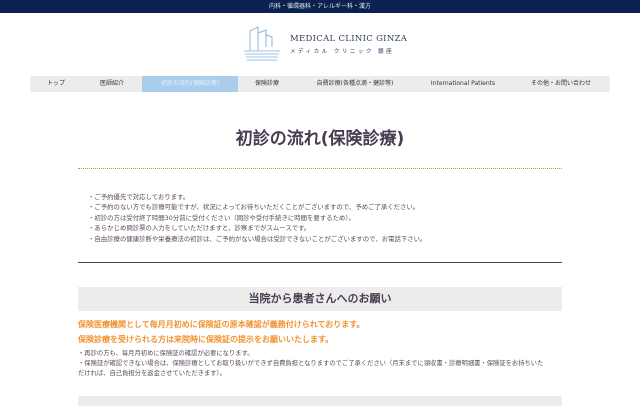  I want to click on building-logo-icon, so click(262, 43).